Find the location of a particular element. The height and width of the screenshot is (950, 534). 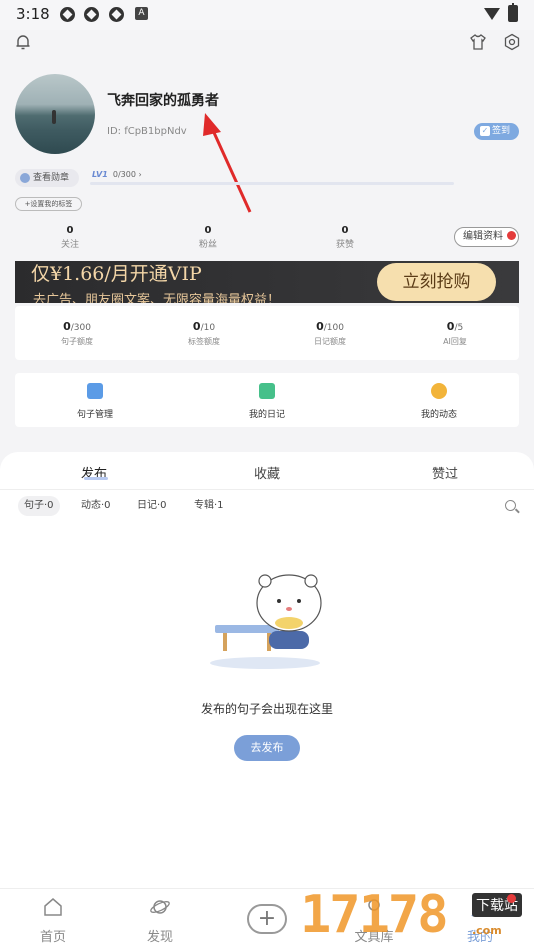

notification-a-icon: A is located at coordinates (141, 13).